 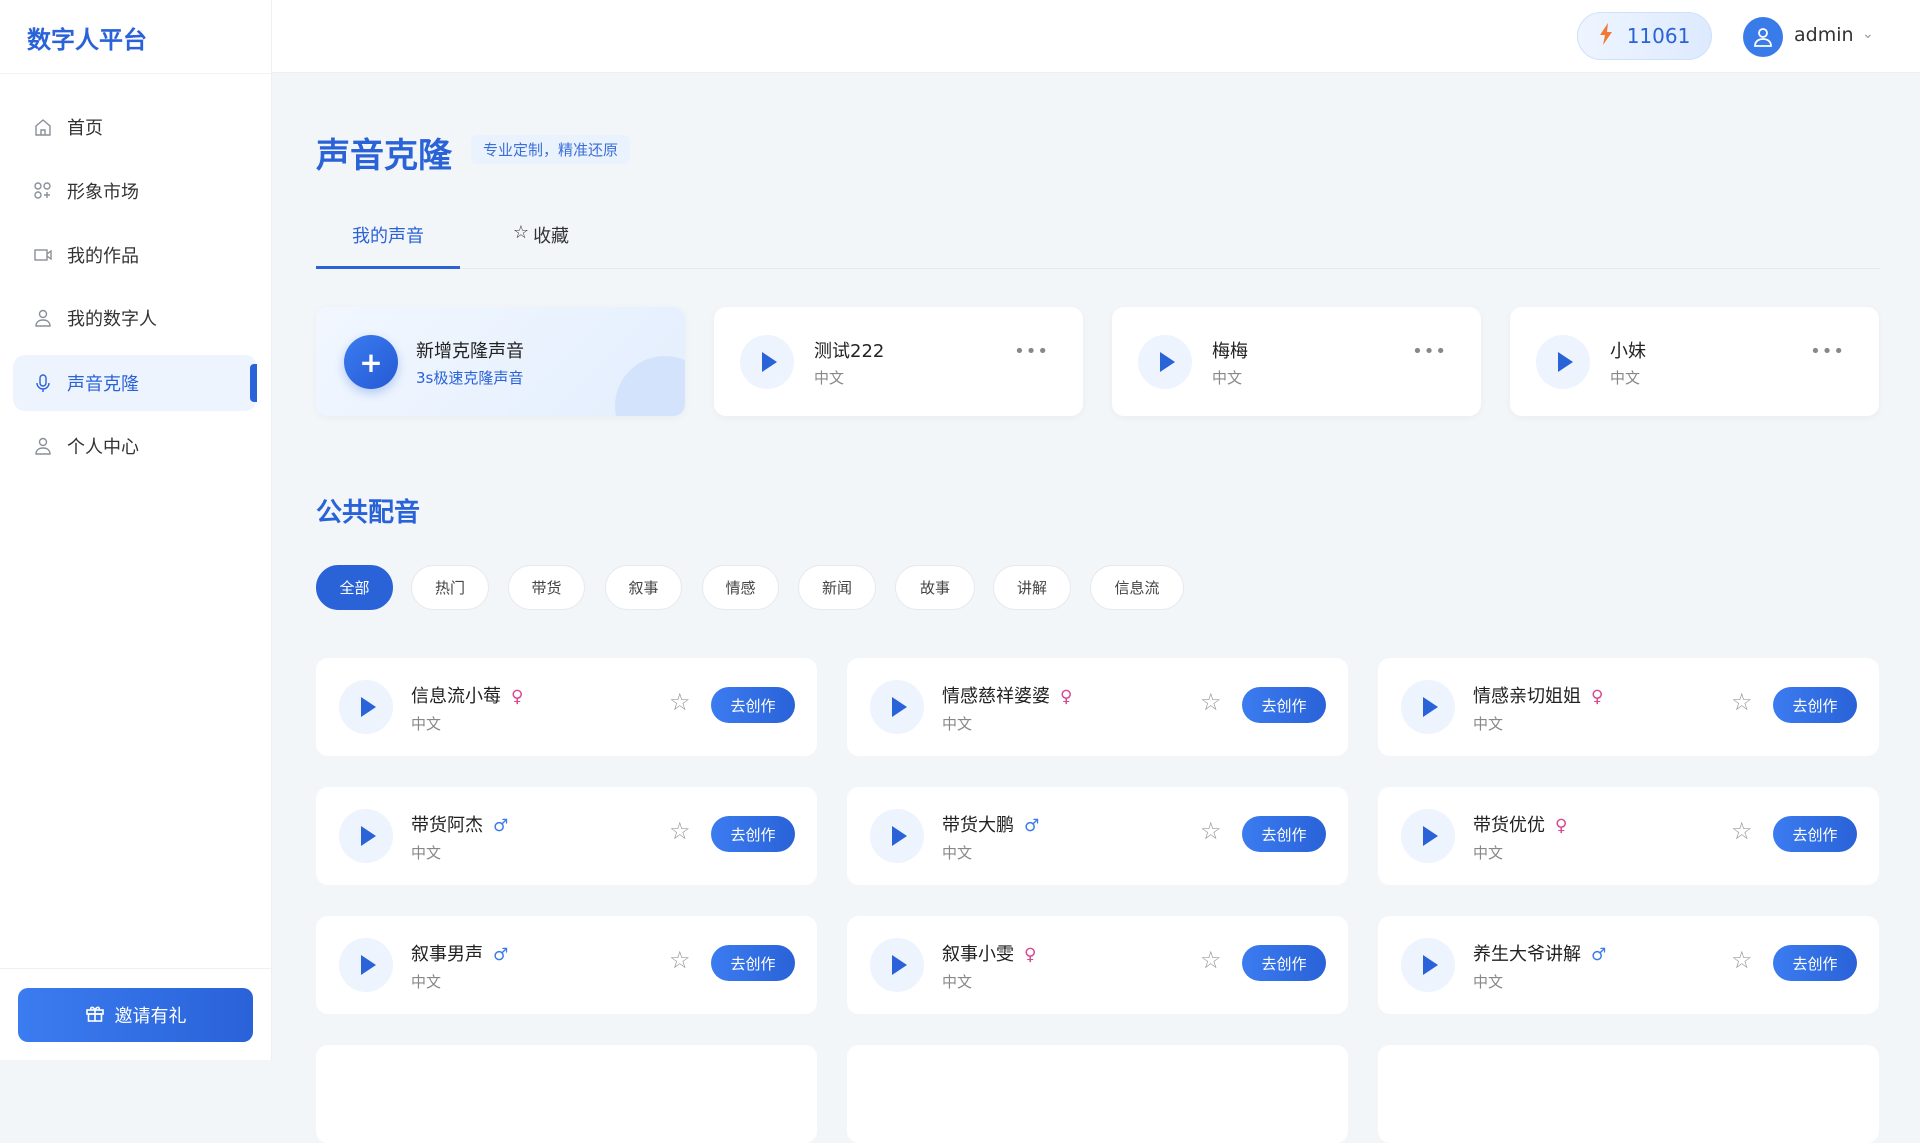 I want to click on chevron-down-icon: ⌄, so click(x=1868, y=34).